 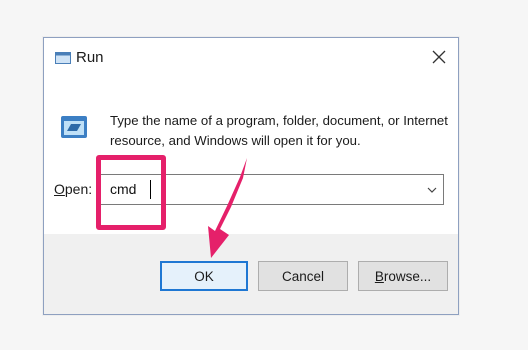 I want to click on highlight-box, so click(x=131, y=192).